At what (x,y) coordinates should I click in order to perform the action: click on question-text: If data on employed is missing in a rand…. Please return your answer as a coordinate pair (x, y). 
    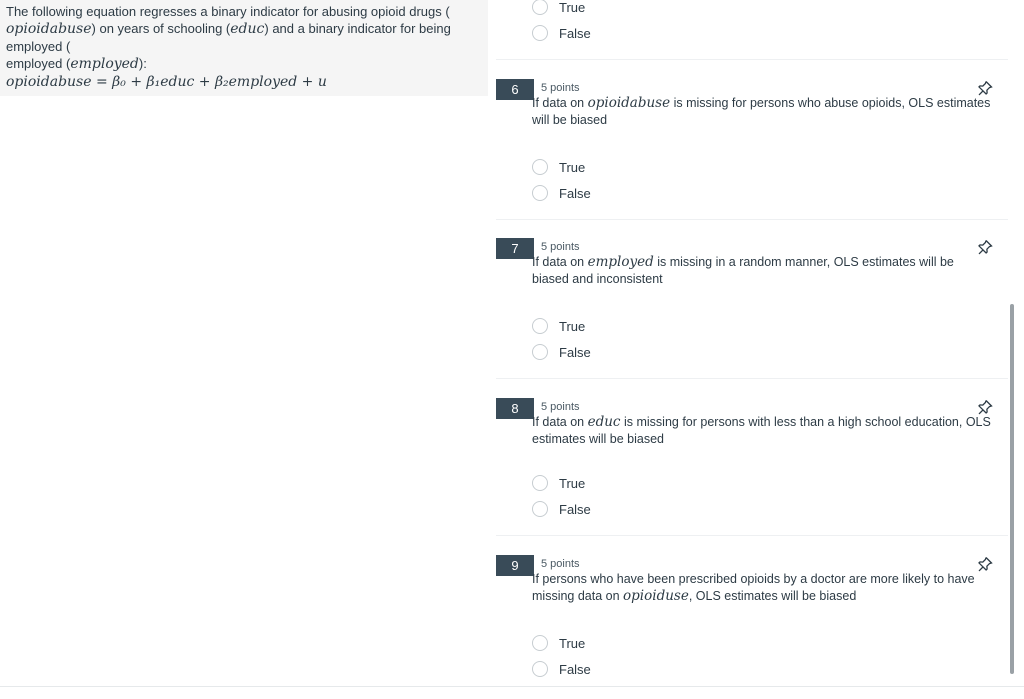
    Looking at the image, I should click on (743, 270).